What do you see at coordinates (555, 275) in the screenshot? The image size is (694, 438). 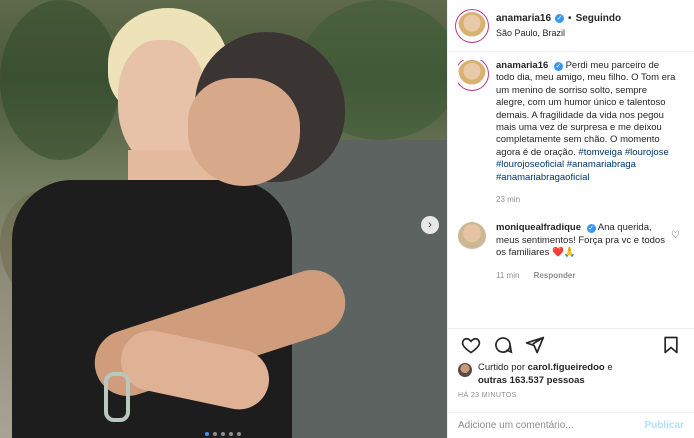 I see `reply-button: Responder` at bounding box center [555, 275].